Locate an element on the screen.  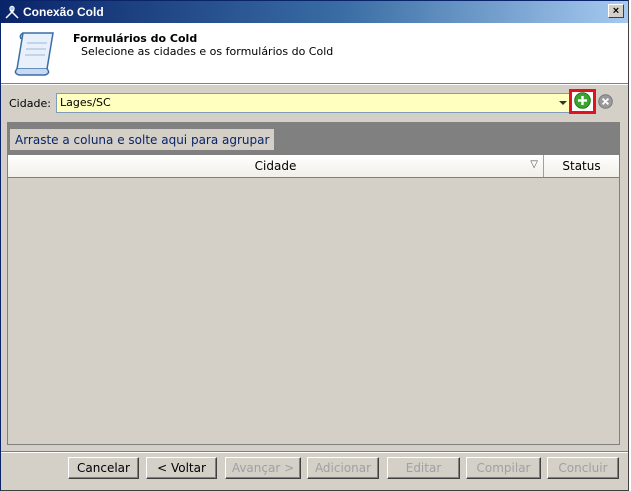
page-title: Formulários do Cold is located at coordinates (135, 38).